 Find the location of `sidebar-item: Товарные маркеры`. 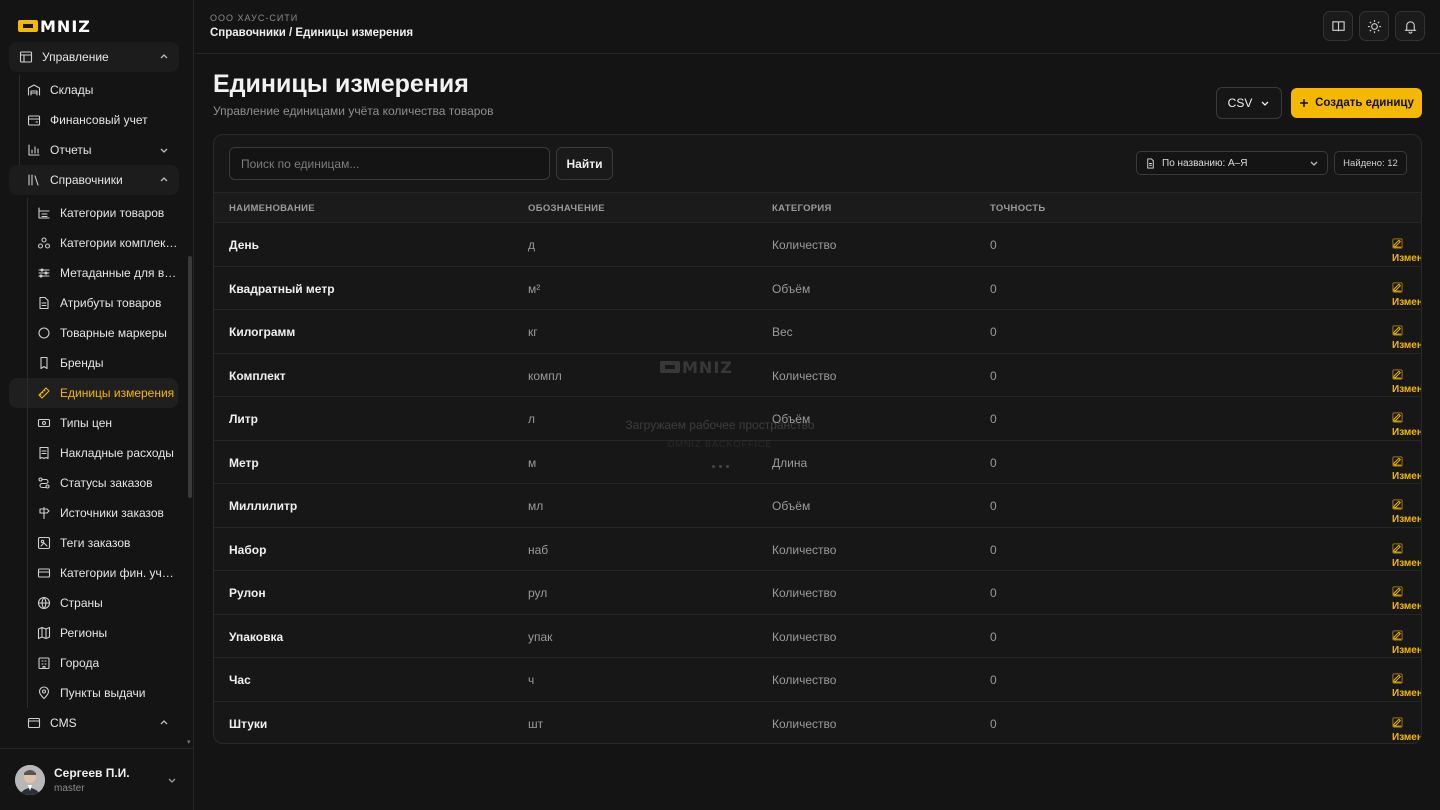

sidebar-item: Товарные маркеры is located at coordinates (94, 333).